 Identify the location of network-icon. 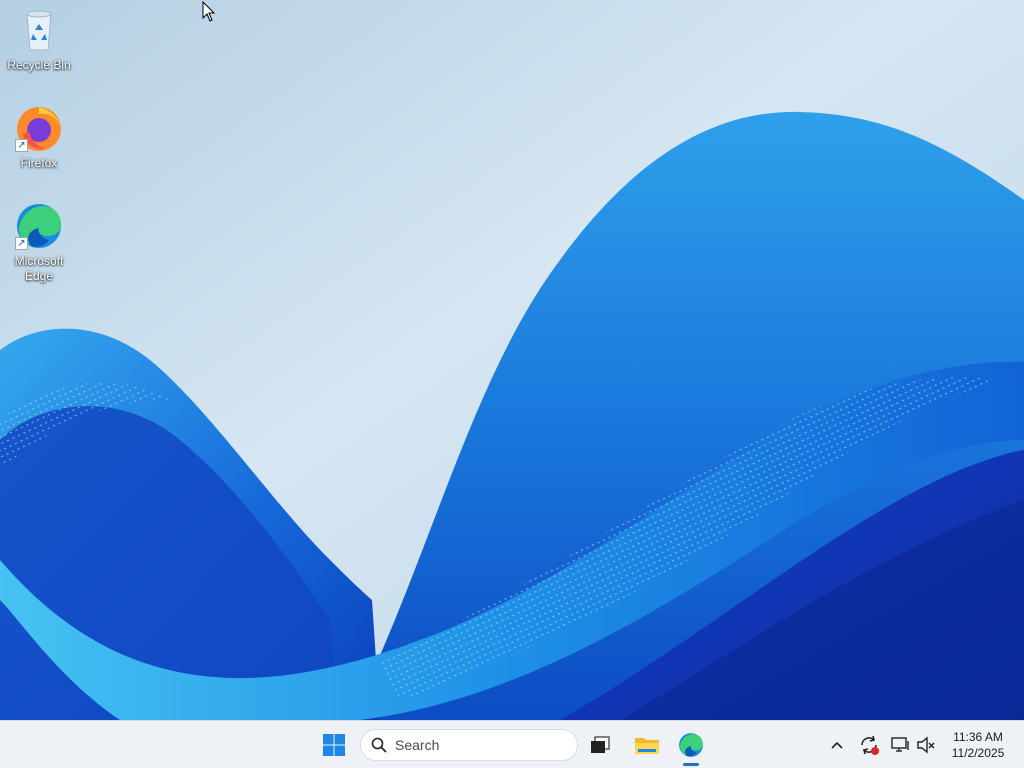
(900, 744).